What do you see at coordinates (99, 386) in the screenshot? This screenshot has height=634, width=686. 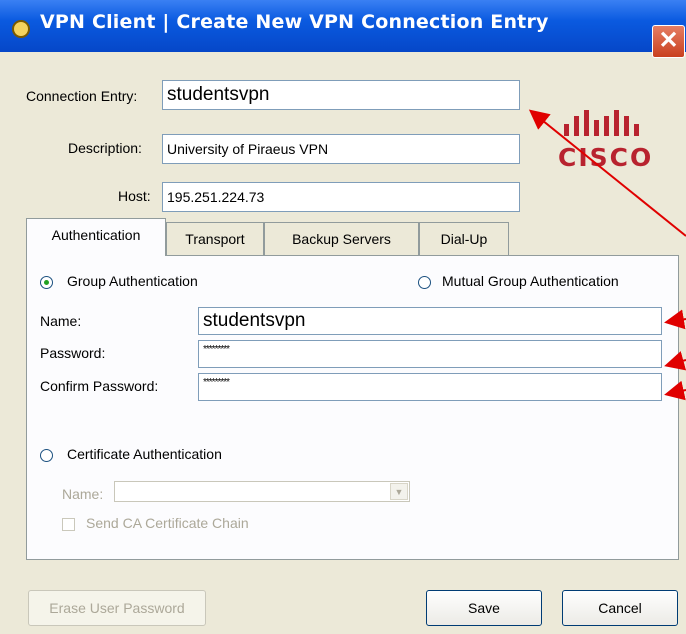 I see `confirm-password-label: Confirm Password:` at bounding box center [99, 386].